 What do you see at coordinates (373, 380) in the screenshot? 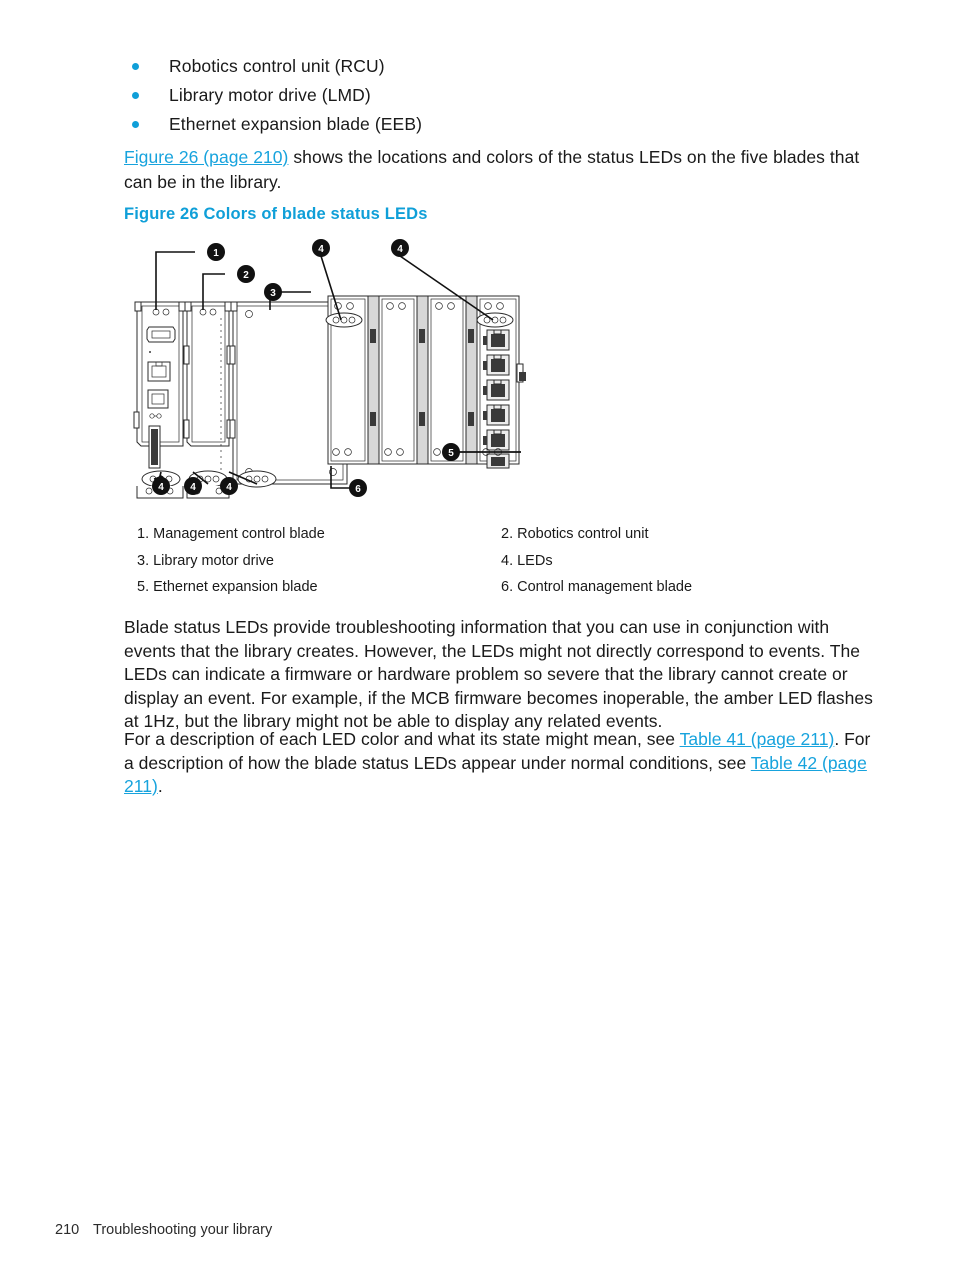
I see `blade-rail-a` at bounding box center [373, 380].